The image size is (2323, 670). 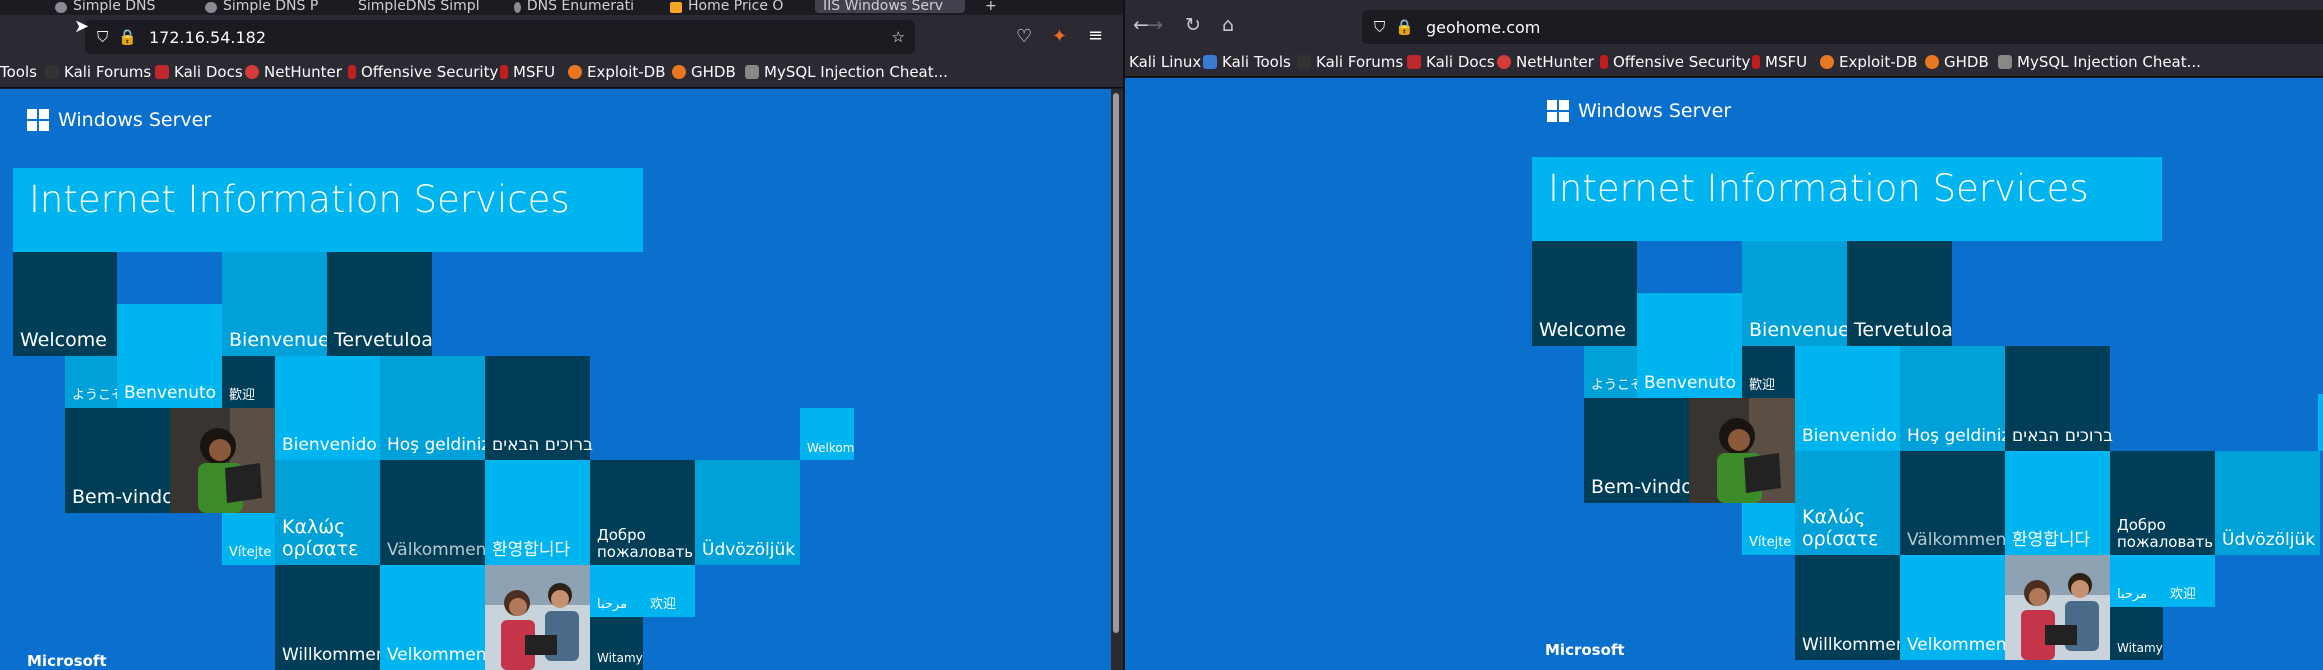 I want to click on microsoft-footer: Microsoft, so click(x=67, y=661).